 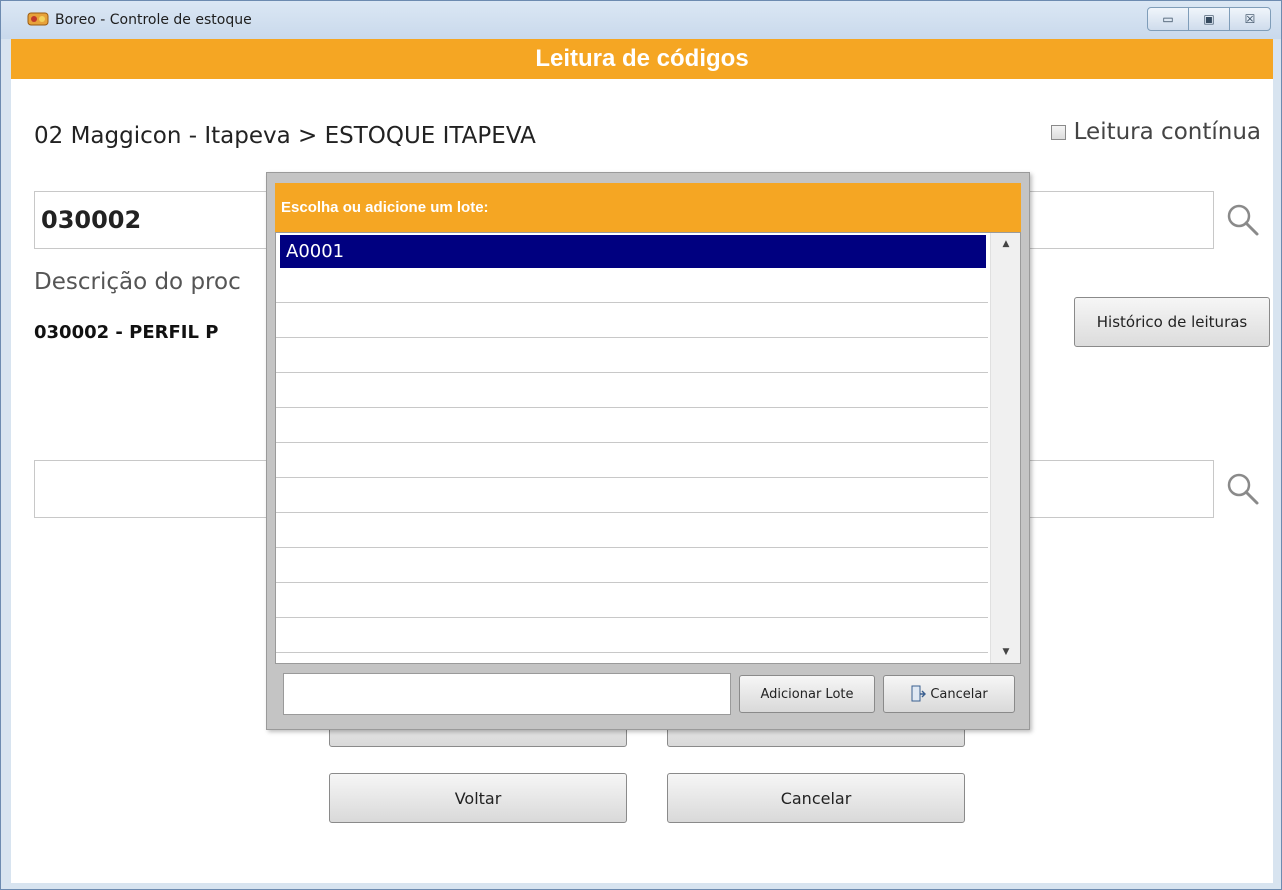 I want to click on search-icon, so click(x=1243, y=220).